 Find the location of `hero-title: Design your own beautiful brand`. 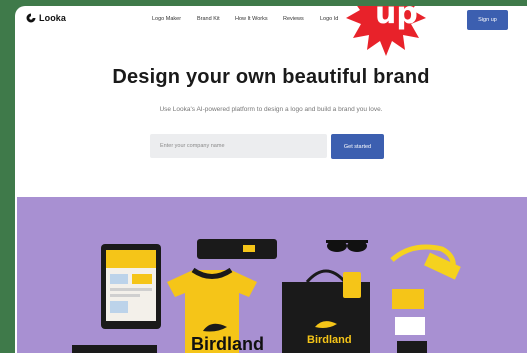

hero-title: Design your own beautiful brand is located at coordinates (271, 77).